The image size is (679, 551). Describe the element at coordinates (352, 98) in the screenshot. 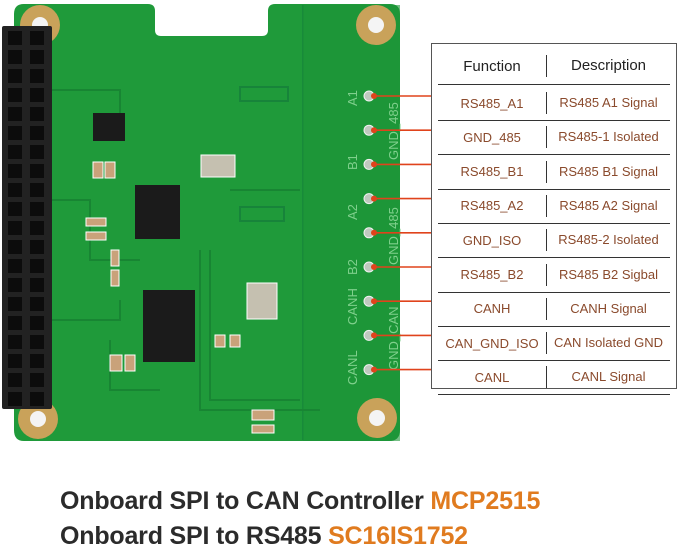

I see `silk-a1: A1` at that location.